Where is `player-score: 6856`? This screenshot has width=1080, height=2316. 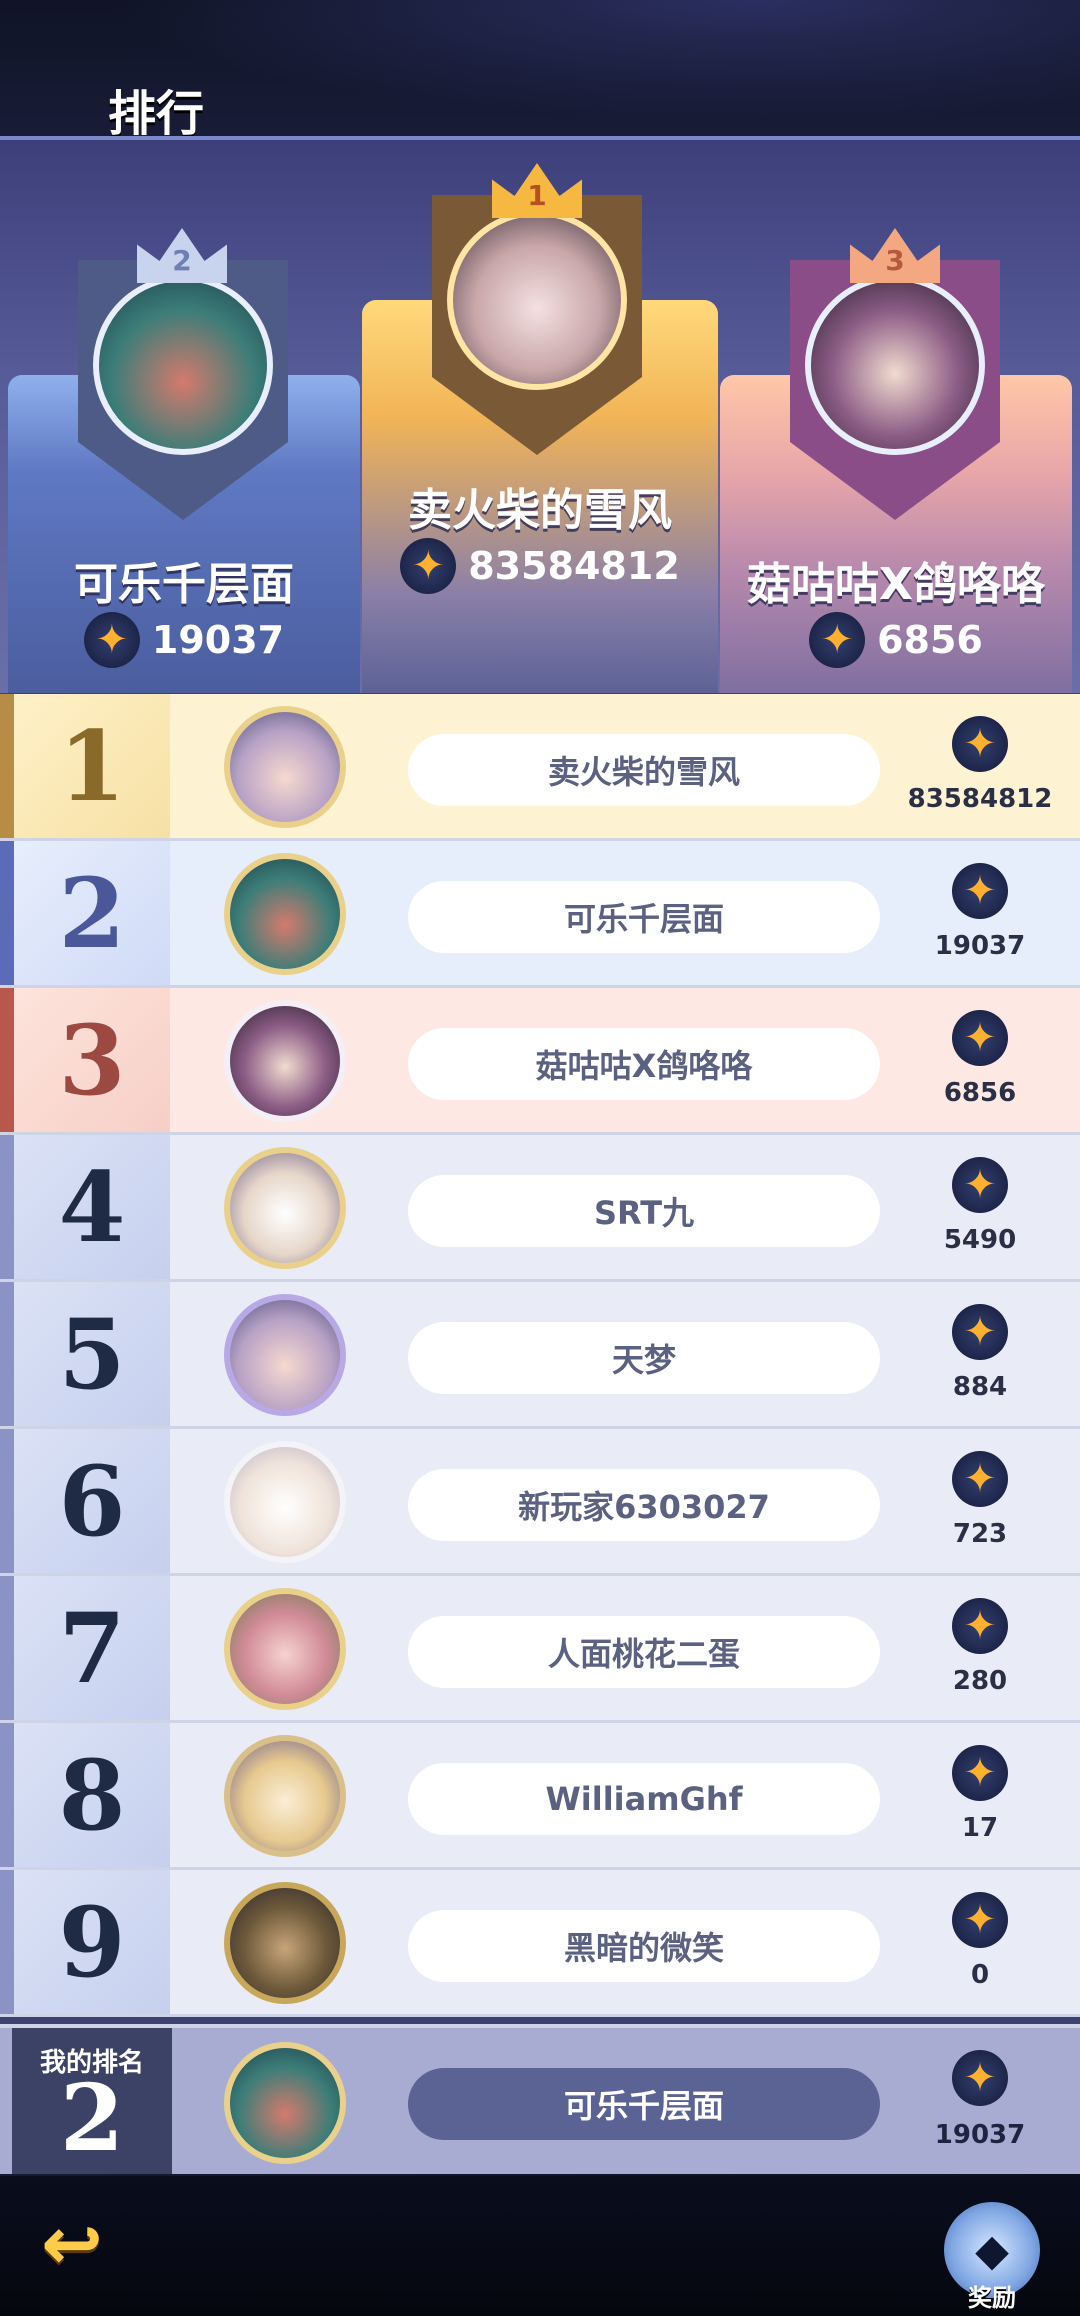
player-score: 6856 is located at coordinates (980, 1093).